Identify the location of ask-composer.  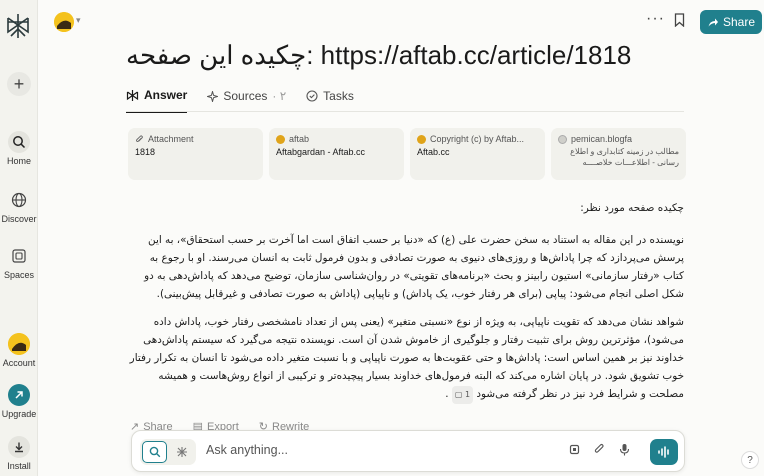
(408, 451).